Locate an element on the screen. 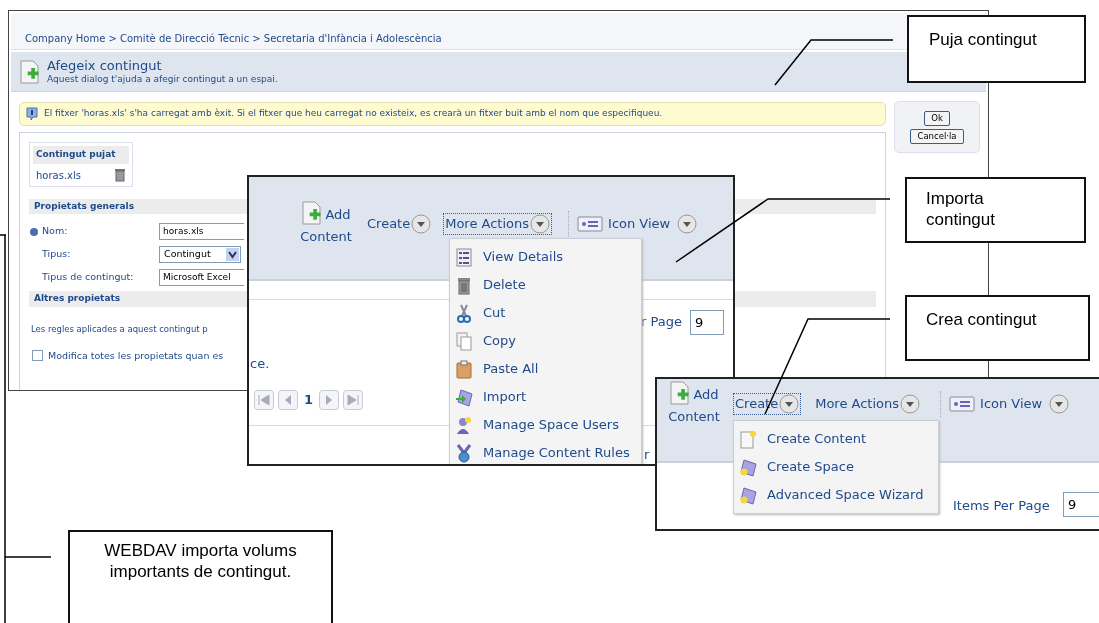 The width and height of the screenshot is (1099, 623). first-page-icon is located at coordinates (264, 400).